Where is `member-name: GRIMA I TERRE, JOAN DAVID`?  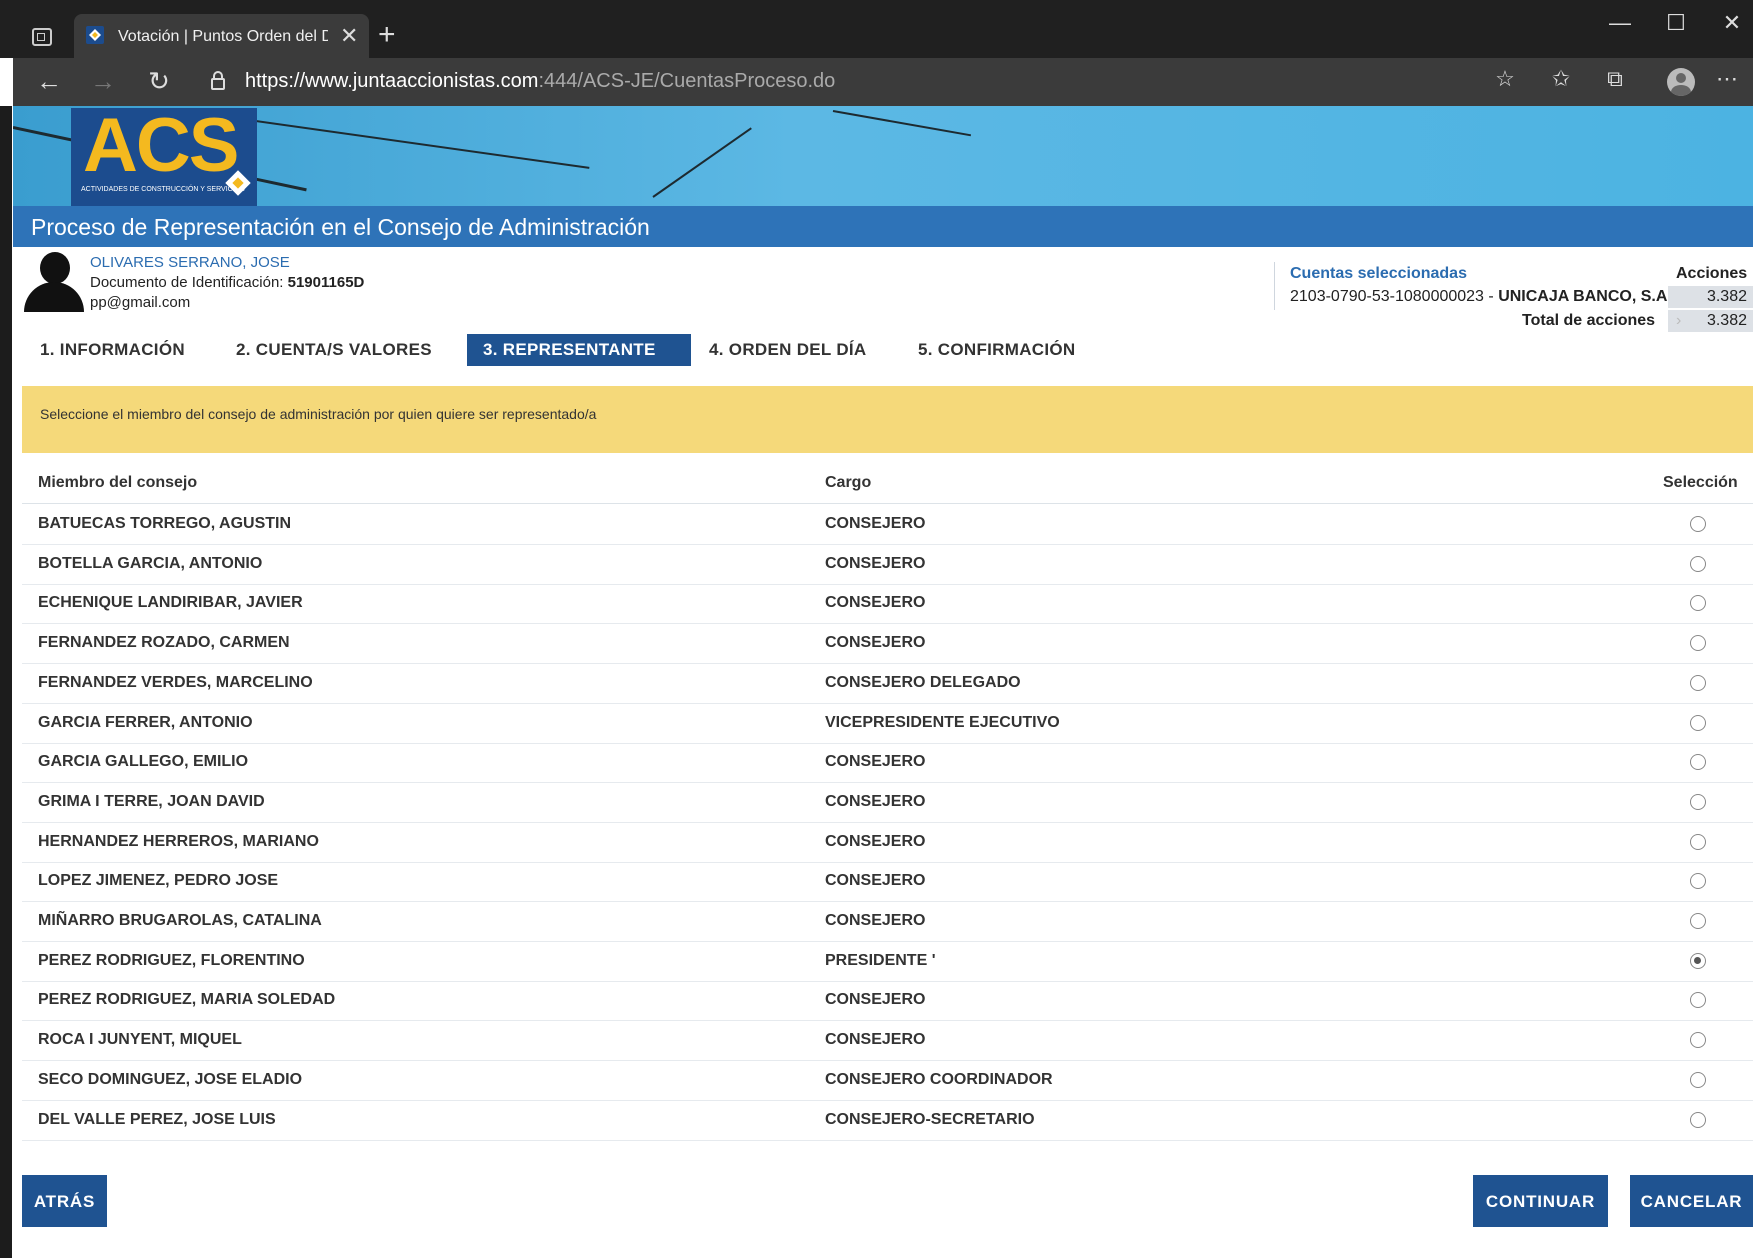 member-name: GRIMA I TERRE, JOAN DAVID is located at coordinates (151, 801).